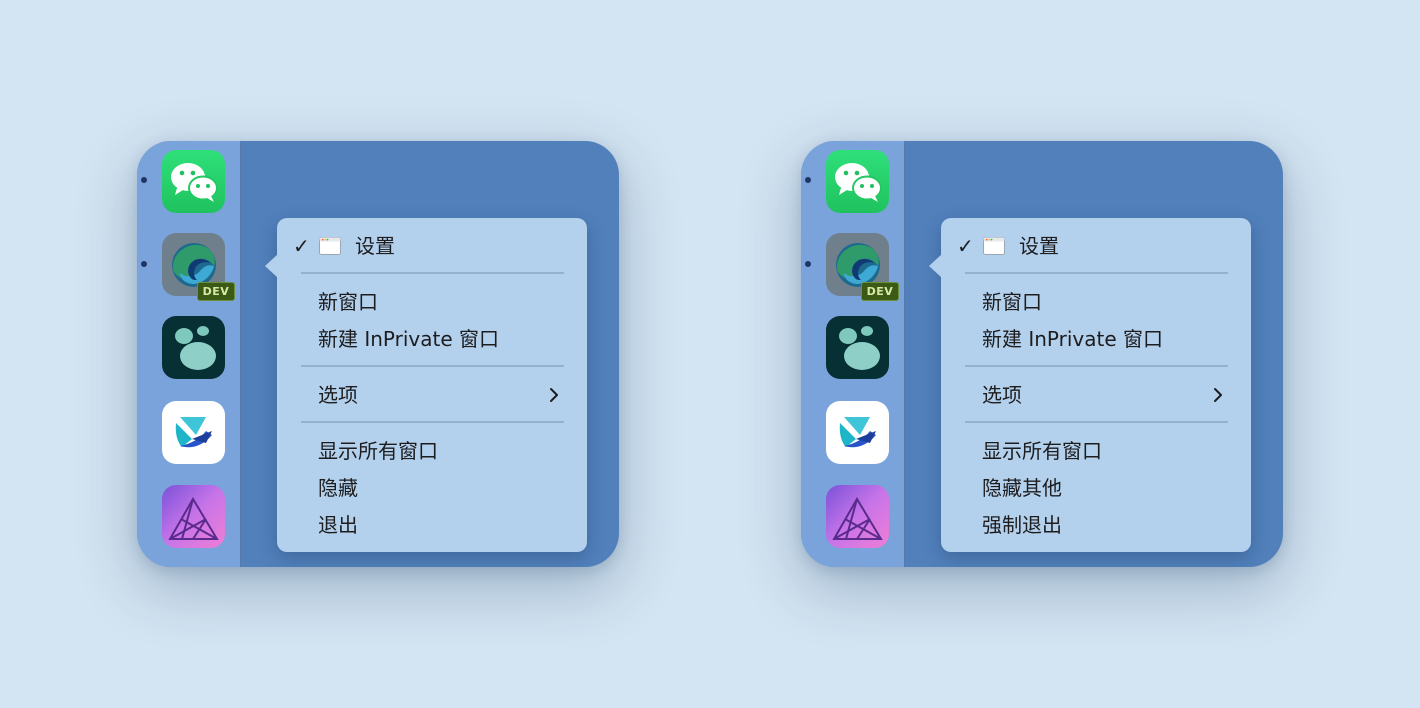 The height and width of the screenshot is (708, 1420). I want to click on menu-item-quit: 退出, so click(432, 525).